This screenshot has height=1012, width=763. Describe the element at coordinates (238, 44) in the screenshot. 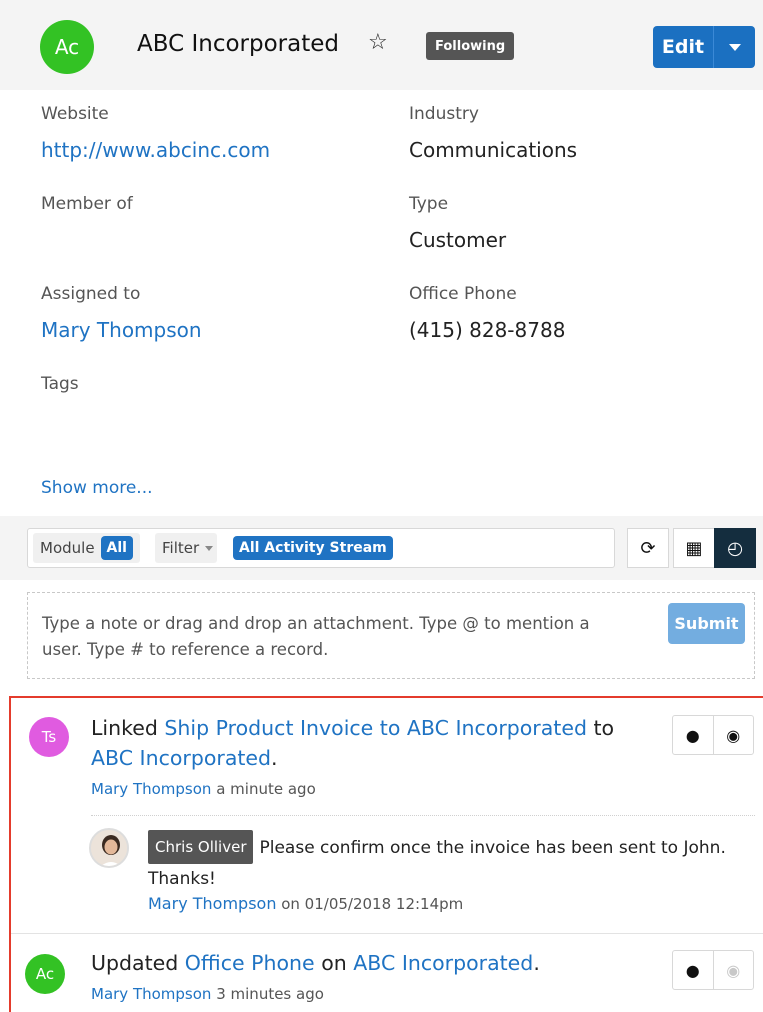

I see `record-title: ABC Incorporated` at that location.